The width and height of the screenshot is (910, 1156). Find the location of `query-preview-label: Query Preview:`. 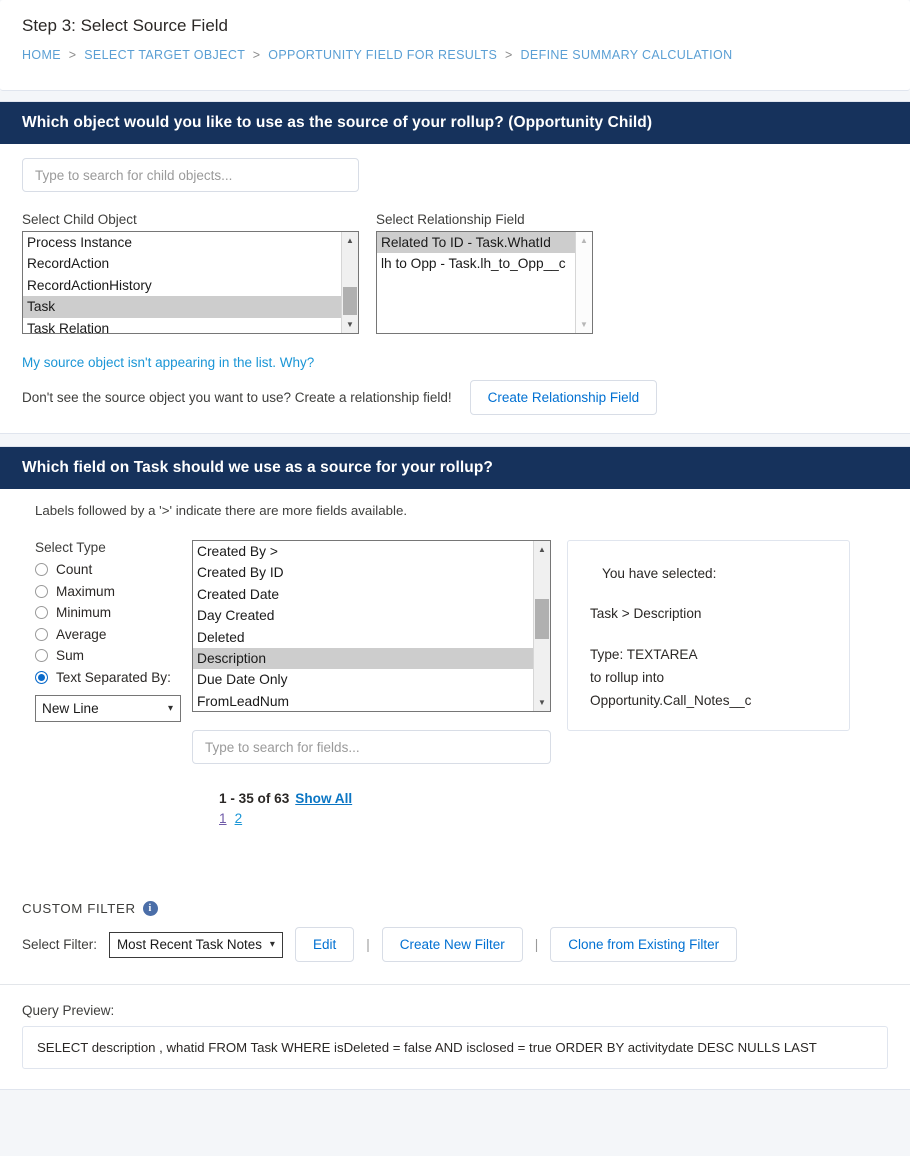

query-preview-label: Query Preview: is located at coordinates (68, 1010).